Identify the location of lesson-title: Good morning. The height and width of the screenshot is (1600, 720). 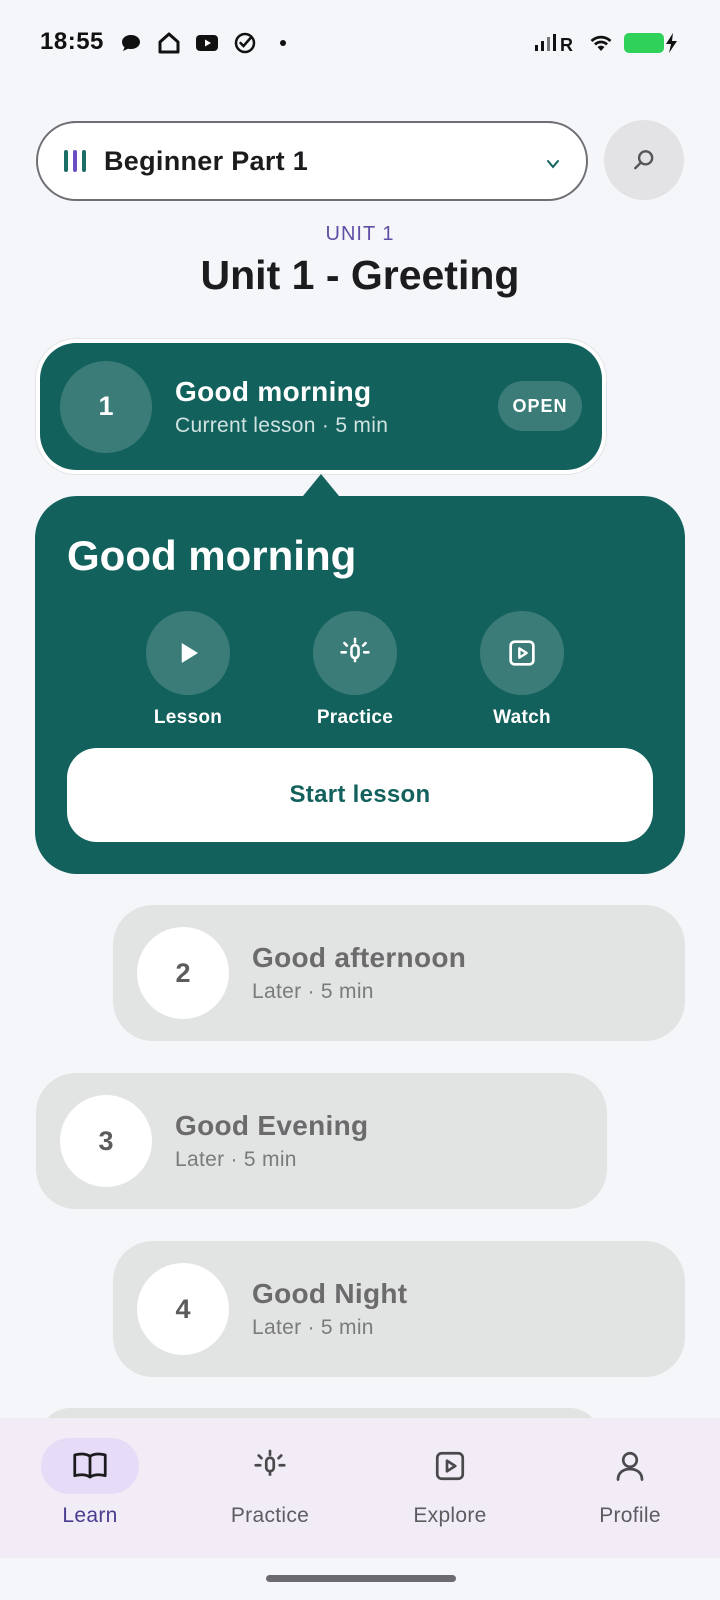
(273, 391).